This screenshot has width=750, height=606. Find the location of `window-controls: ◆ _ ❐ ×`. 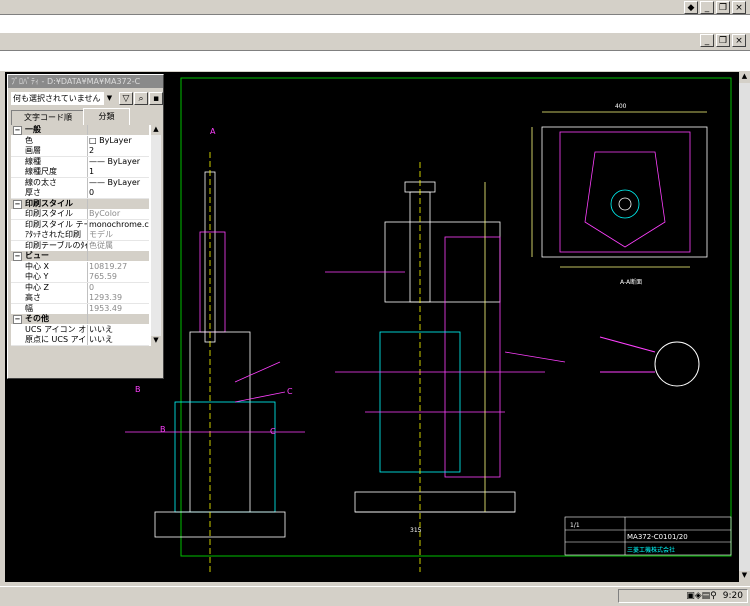

window-controls: ◆ _ ❐ × is located at coordinates (715, 7).